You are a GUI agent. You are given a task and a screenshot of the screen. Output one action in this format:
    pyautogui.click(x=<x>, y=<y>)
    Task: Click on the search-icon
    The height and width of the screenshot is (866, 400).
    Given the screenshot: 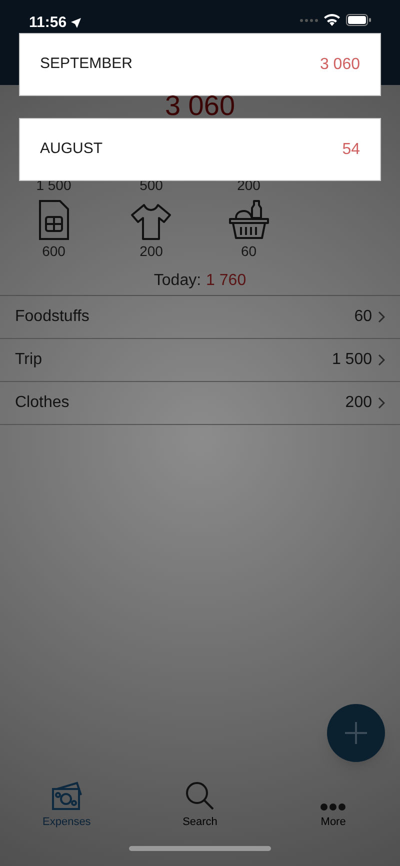 What is the action you would take?
    pyautogui.click(x=199, y=795)
    